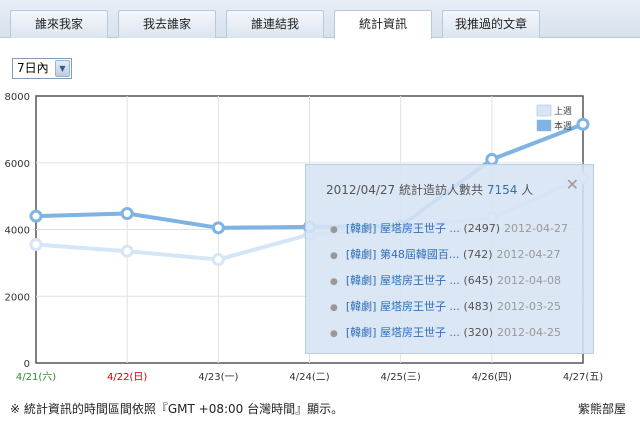  Describe the element at coordinates (491, 24) in the screenshot. I see `tab-recommended-articles: 我推過的文章` at that location.